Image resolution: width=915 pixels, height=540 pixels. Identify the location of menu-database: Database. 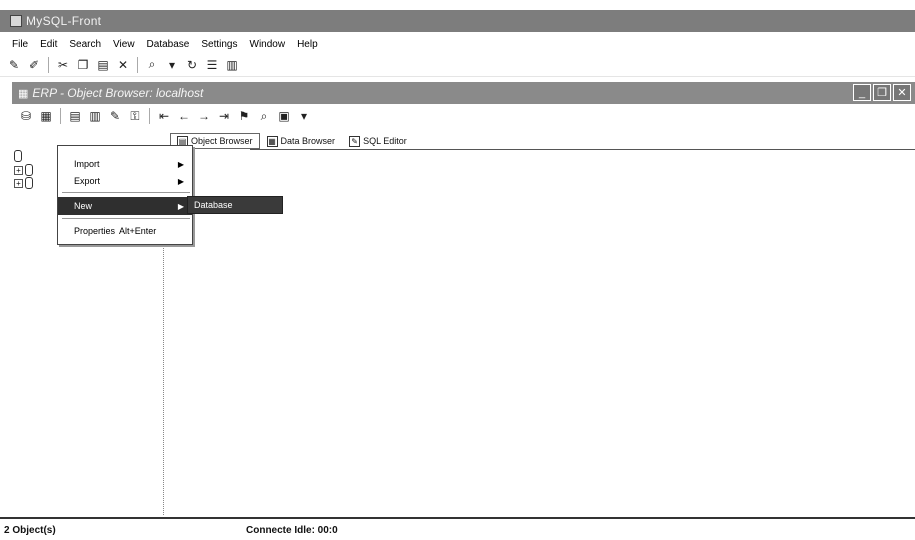
(168, 44).